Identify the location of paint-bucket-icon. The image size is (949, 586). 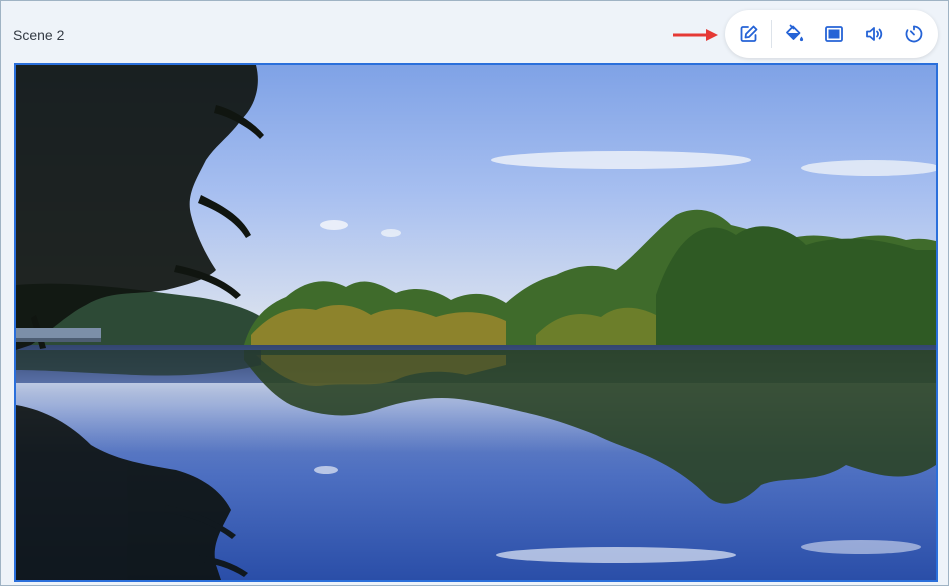
(795, 33).